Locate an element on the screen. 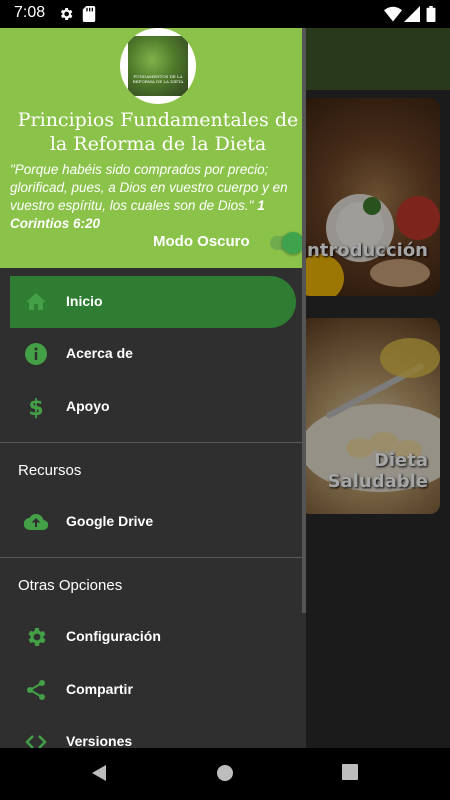 Image resolution: width=450 pixels, height=800 pixels. menu-item-label: Compartir is located at coordinates (99, 689).